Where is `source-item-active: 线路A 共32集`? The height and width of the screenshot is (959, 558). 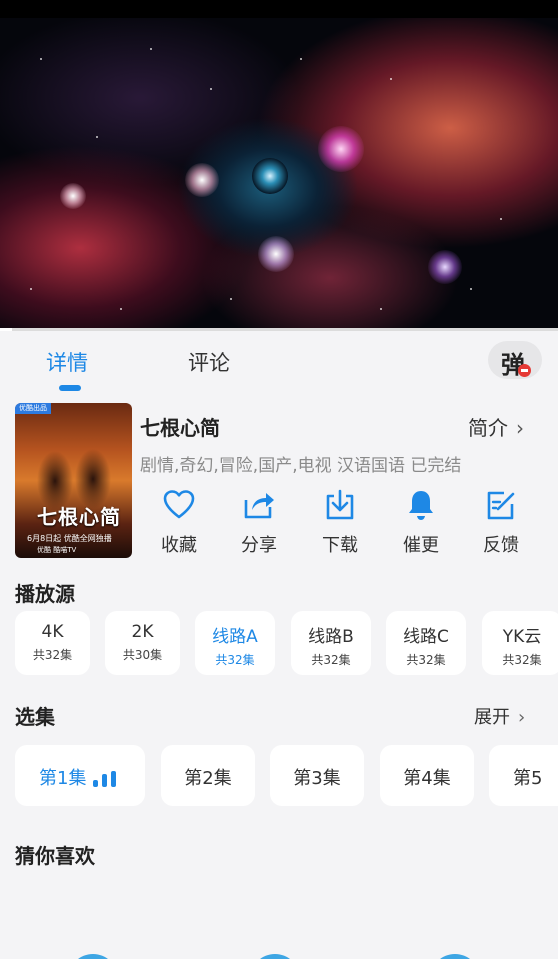 source-item-active: 线路A 共32集 is located at coordinates (235, 643).